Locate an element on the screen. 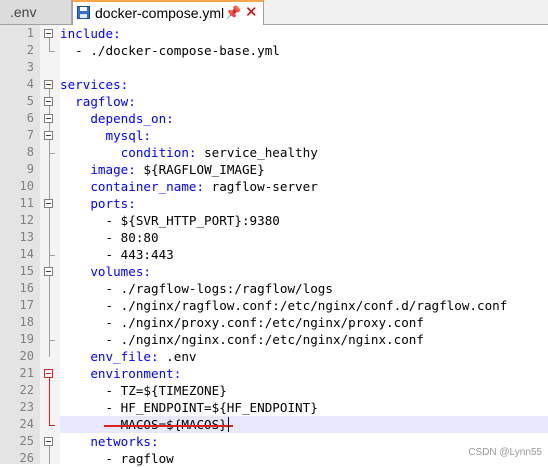 This screenshot has width=548, height=467. line-number: 25 is located at coordinates (26, 441).